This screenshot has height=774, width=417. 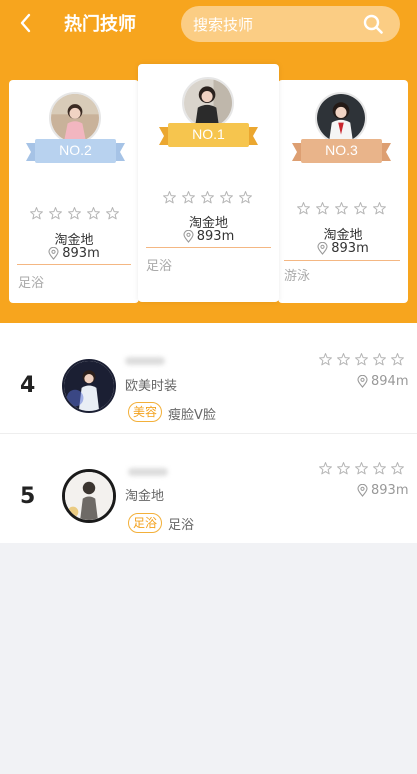 I want to click on location-text: 淘金地, so click(x=145, y=496).